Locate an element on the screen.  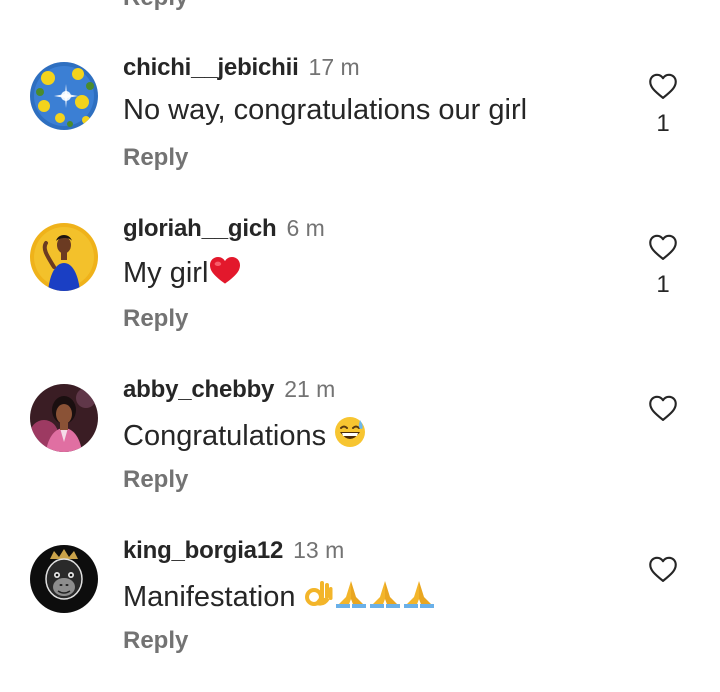
comment-username: king_borgia12 is located at coordinates (203, 550).